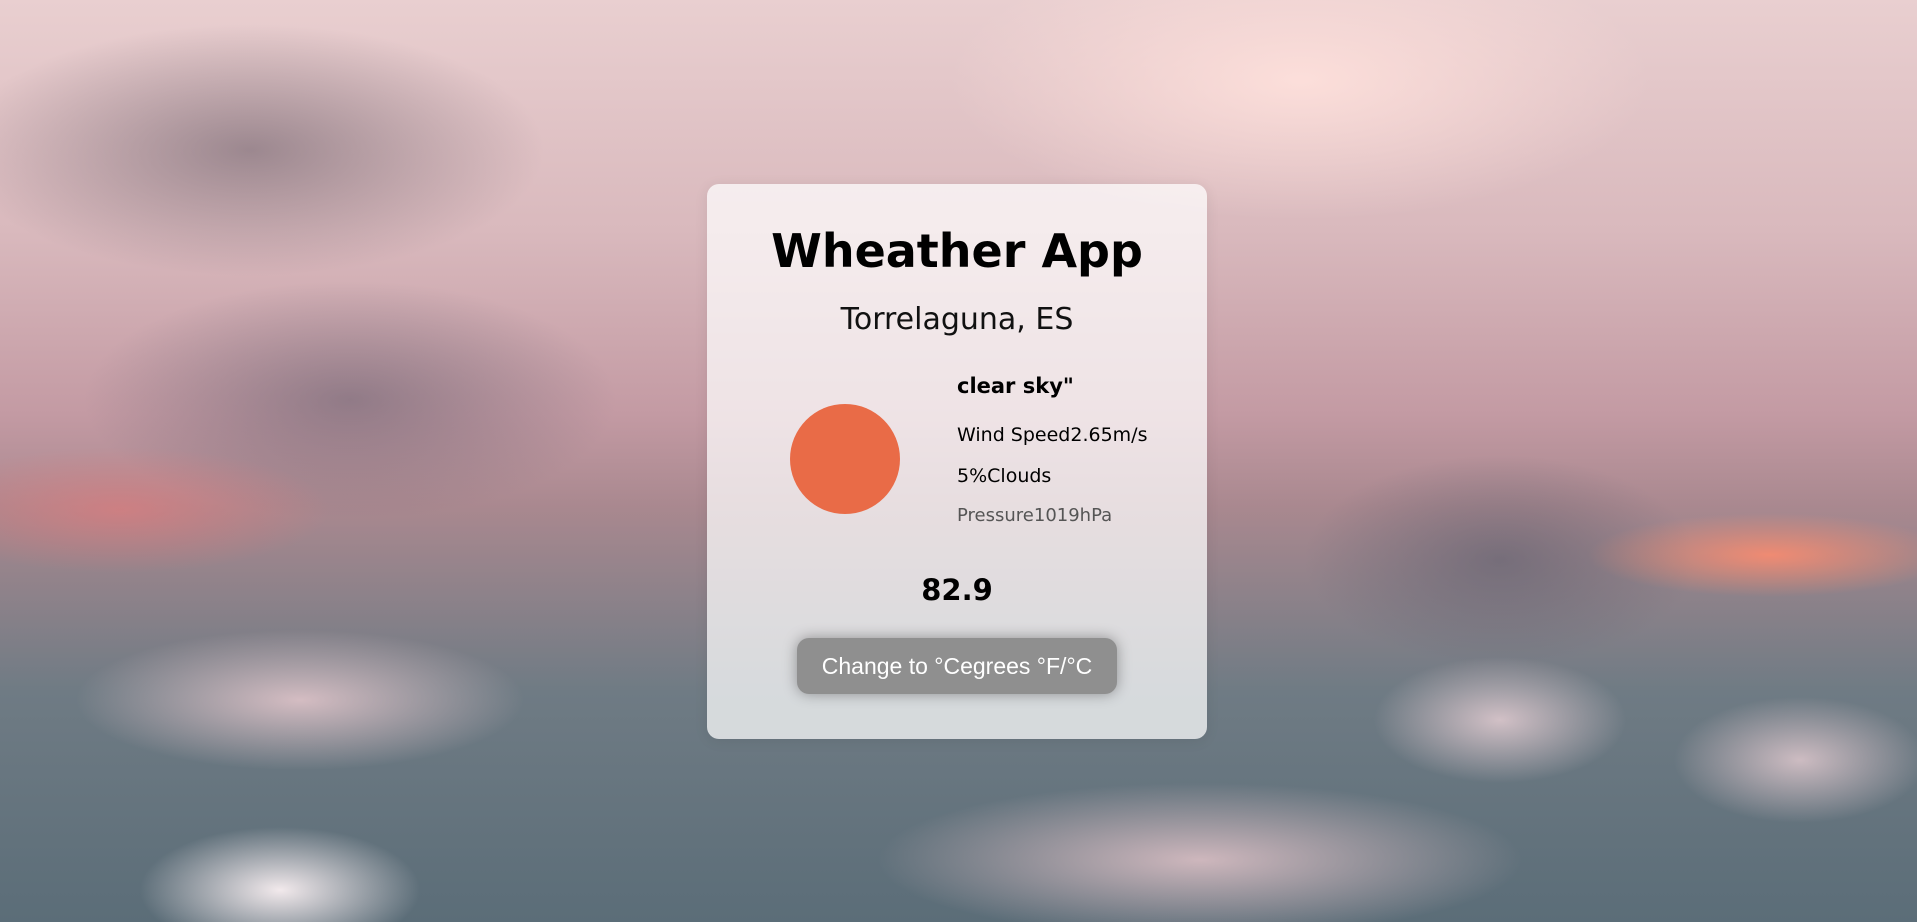 This screenshot has width=1917, height=922. What do you see at coordinates (995, 515) in the screenshot?
I see `pressure-label: Pressure` at bounding box center [995, 515].